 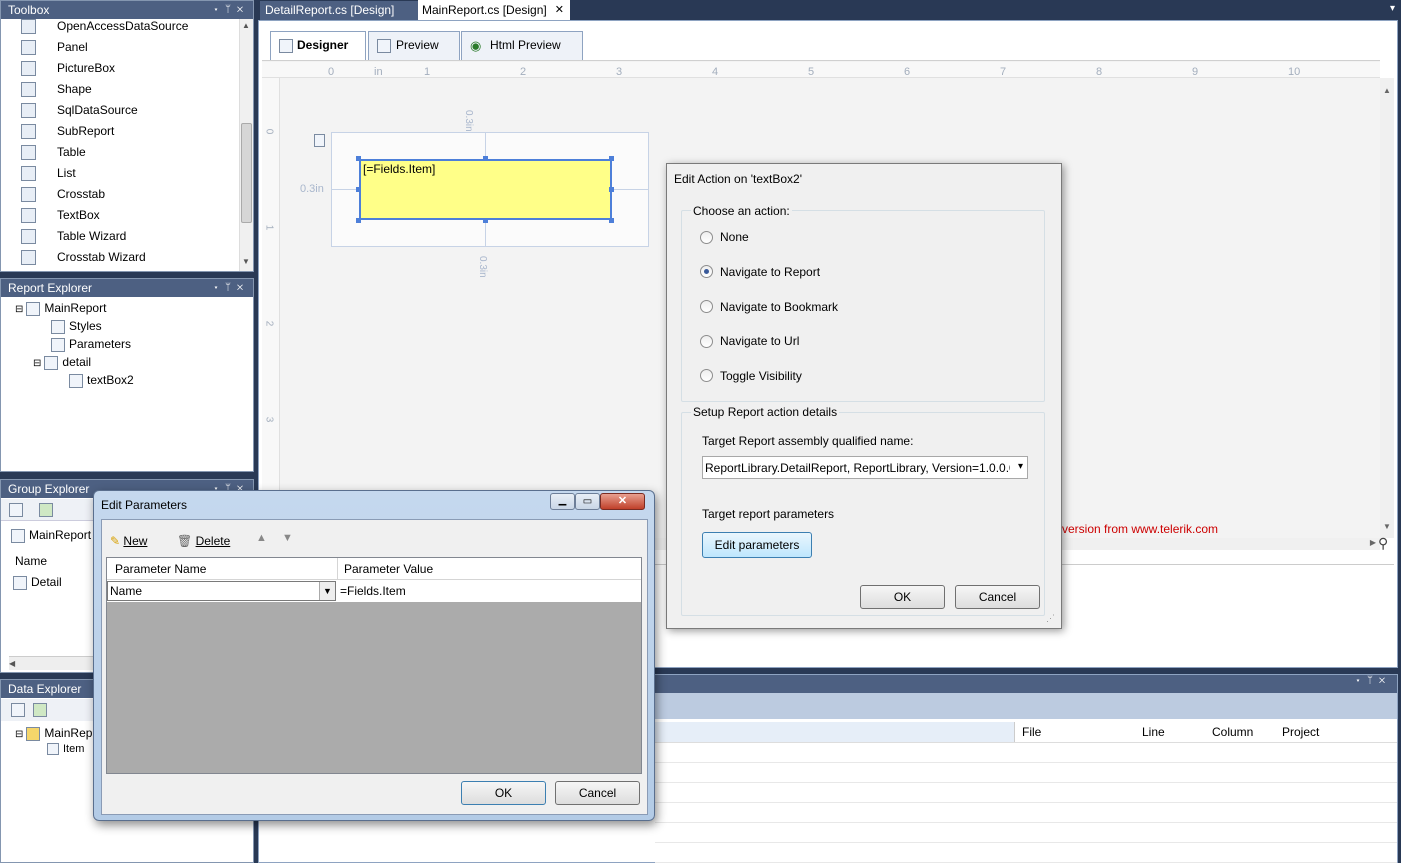 What do you see at coordinates (319, 140) in the screenshot?
I see `section-calculator-icon` at bounding box center [319, 140].